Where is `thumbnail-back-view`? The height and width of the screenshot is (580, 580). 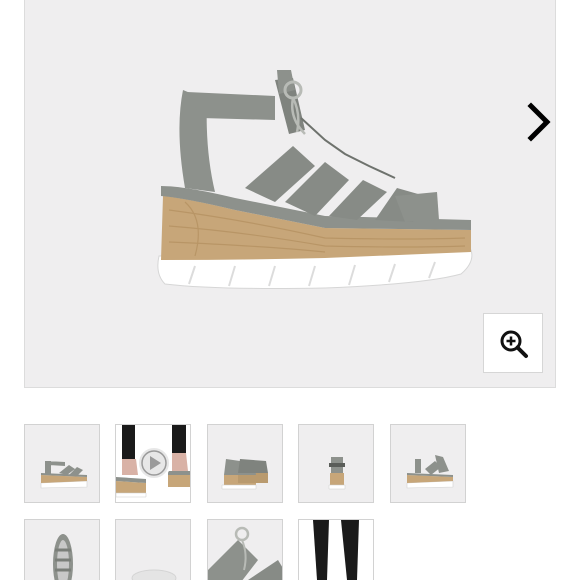
thumbnail-back-view is located at coordinates (336, 463).